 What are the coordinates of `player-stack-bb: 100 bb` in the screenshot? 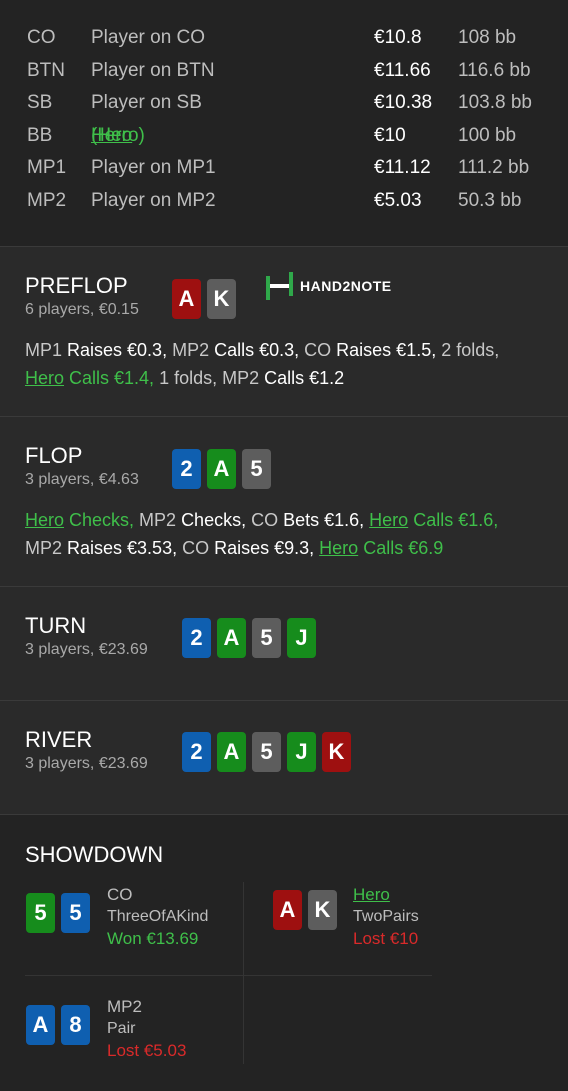 It's located at (487, 135).